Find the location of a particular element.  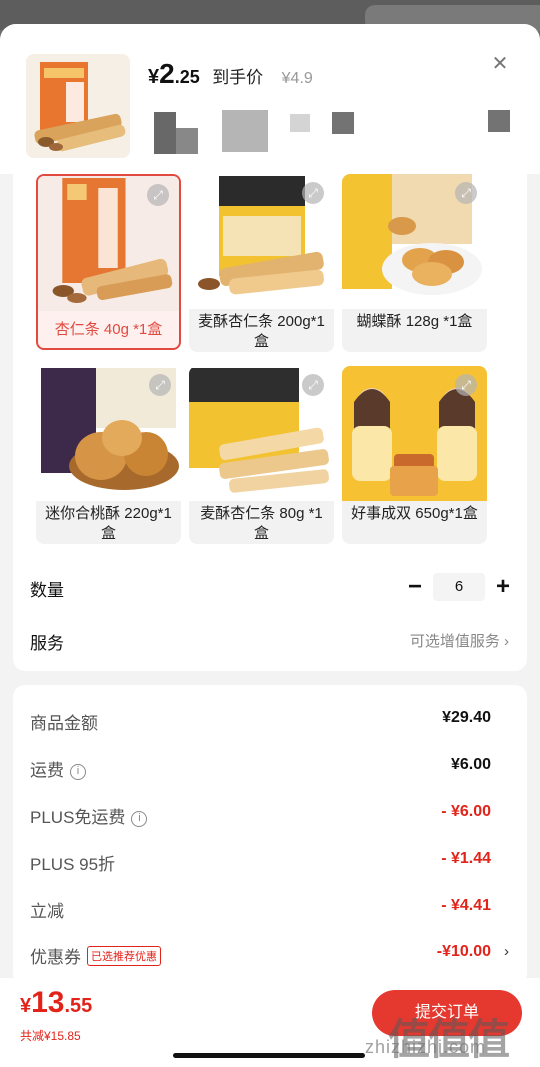

fee-value: ¥6.00 is located at coordinates (470, 764).